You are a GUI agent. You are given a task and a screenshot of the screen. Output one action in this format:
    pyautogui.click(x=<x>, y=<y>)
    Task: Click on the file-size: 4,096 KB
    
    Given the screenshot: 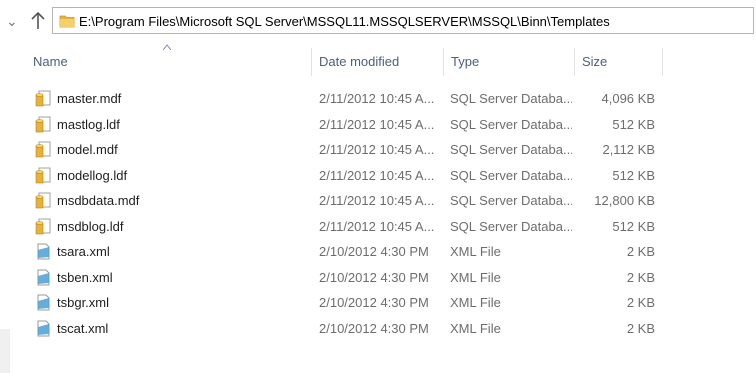 What is the action you would take?
    pyautogui.click(x=628, y=98)
    